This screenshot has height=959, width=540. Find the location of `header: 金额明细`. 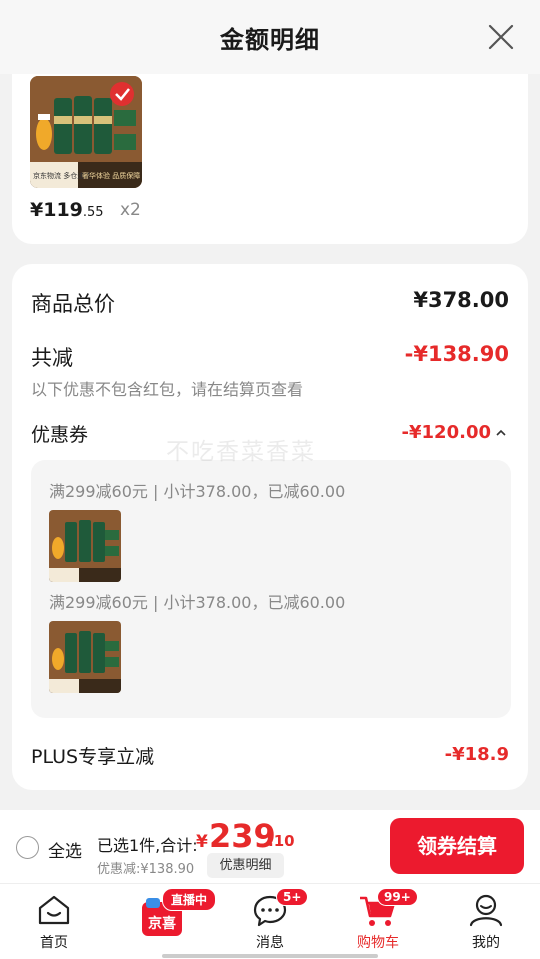

header: 金额明细 is located at coordinates (270, 37).